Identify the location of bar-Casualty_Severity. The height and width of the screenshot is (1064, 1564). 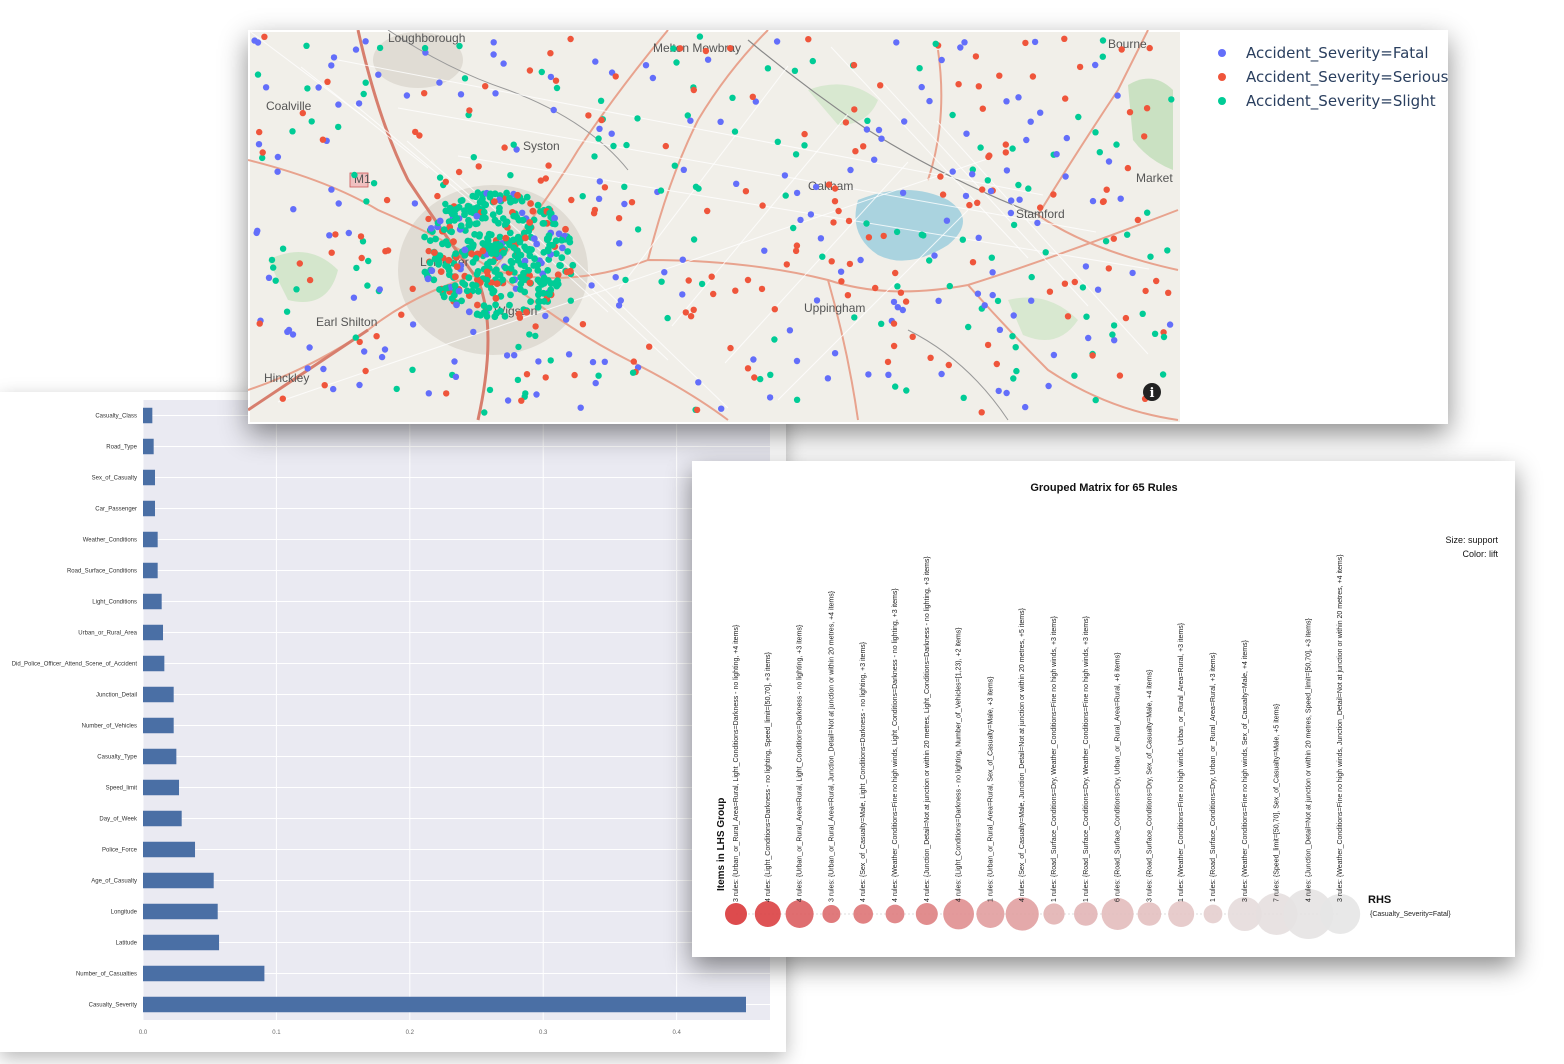
(444, 1004).